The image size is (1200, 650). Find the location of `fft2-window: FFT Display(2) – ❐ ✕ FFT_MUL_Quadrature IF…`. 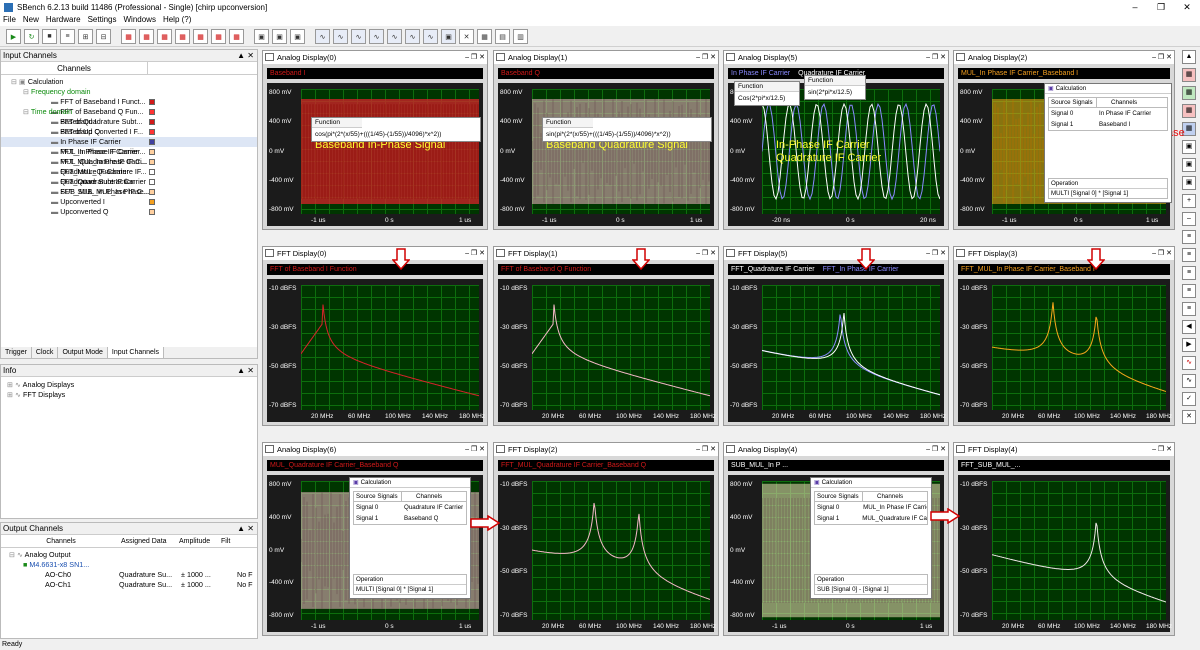

fft2-window: FFT Display(2) – ❐ ✕ FFT_MUL_Quadrature IF… is located at coordinates (606, 539).